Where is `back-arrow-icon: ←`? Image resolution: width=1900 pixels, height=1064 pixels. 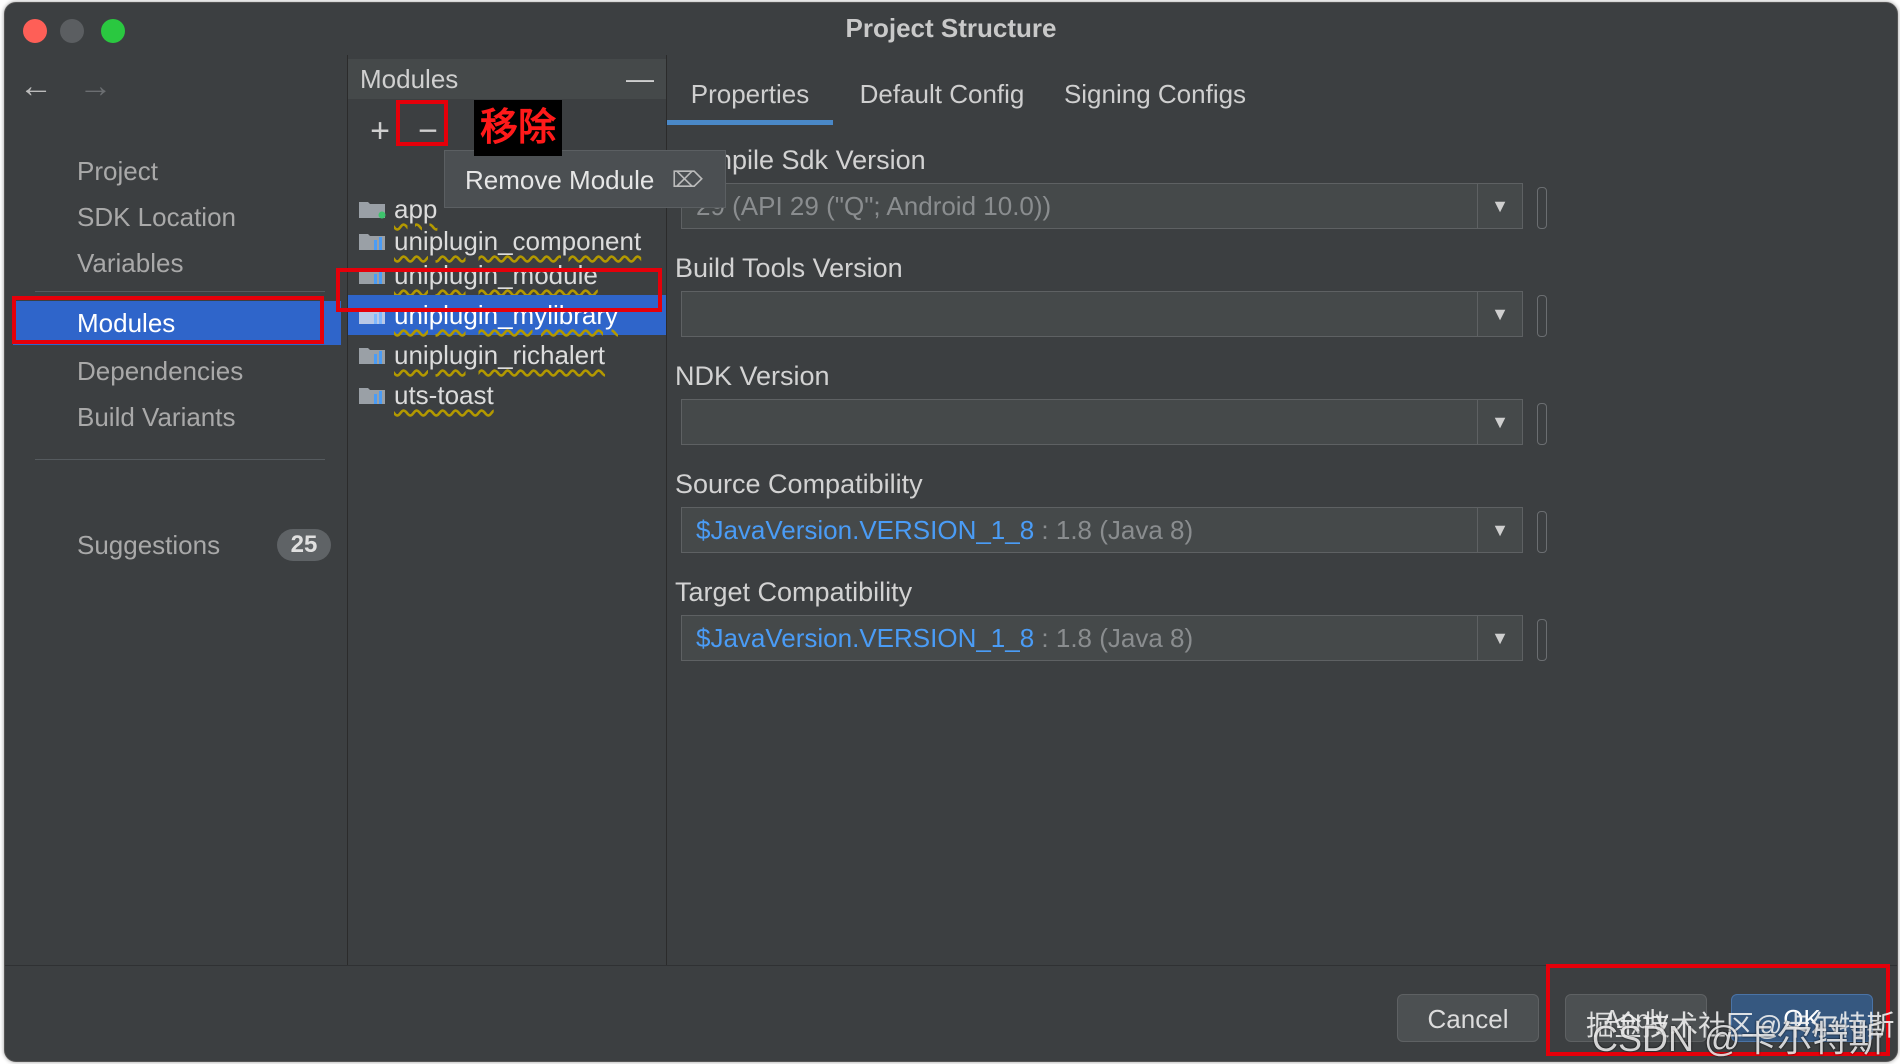 back-arrow-icon: ← is located at coordinates (44, 86).